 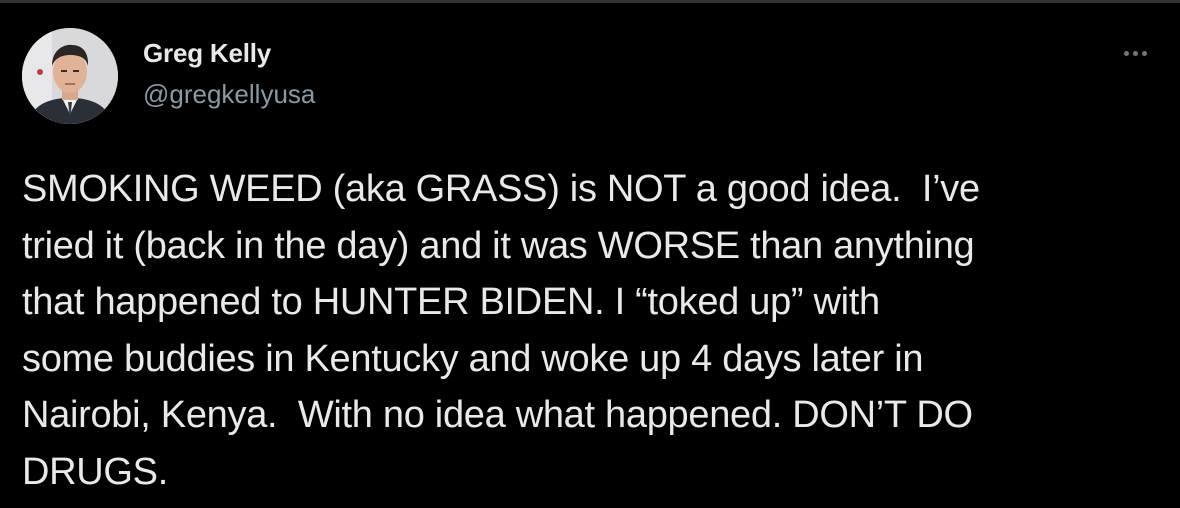 I want to click on more-horizontal-icon, so click(x=1126, y=53).